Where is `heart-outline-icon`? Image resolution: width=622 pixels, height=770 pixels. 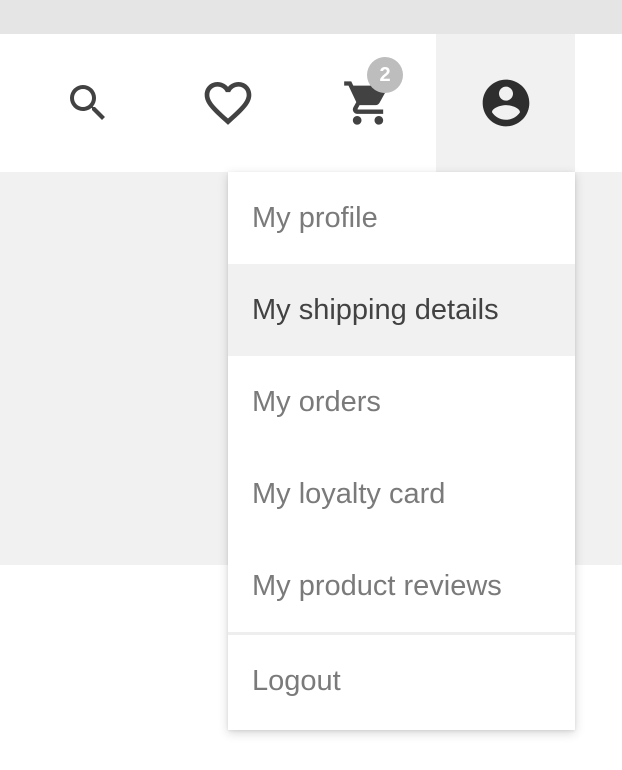
heart-outline-icon is located at coordinates (228, 103).